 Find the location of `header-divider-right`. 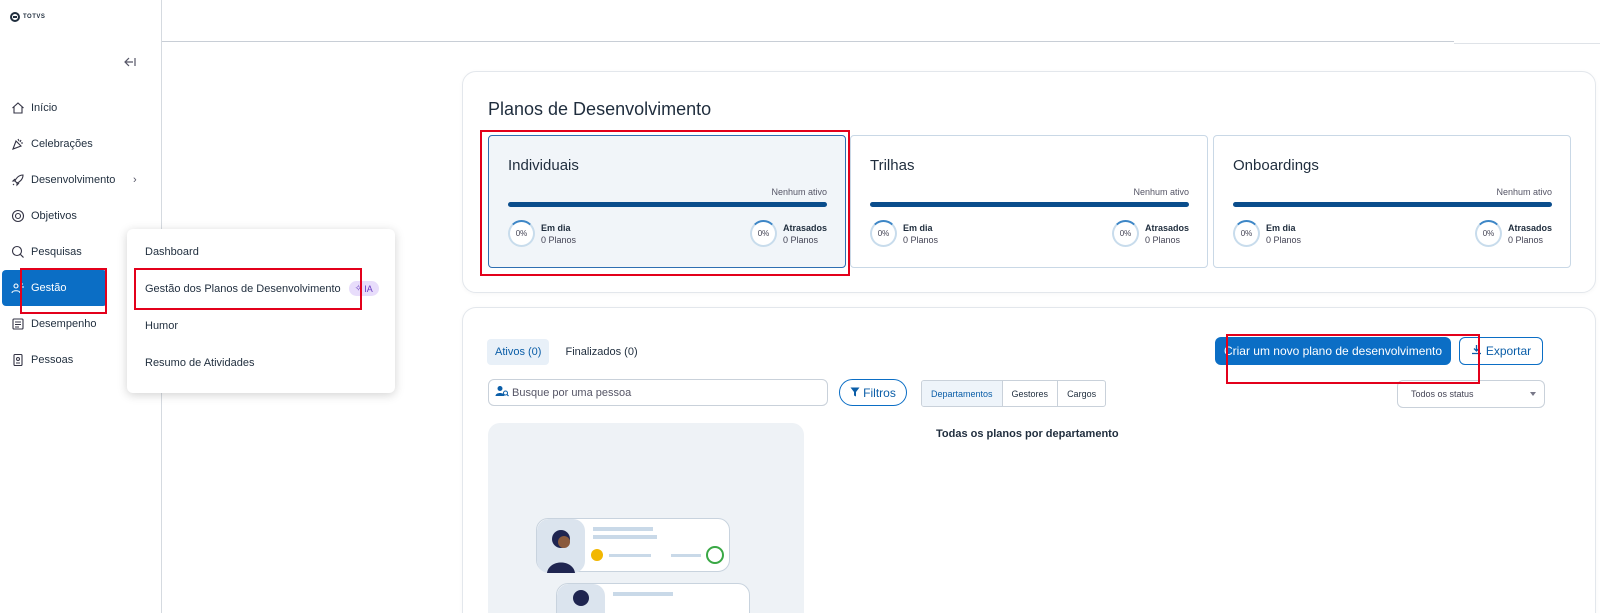

header-divider-right is located at coordinates (1527, 43).